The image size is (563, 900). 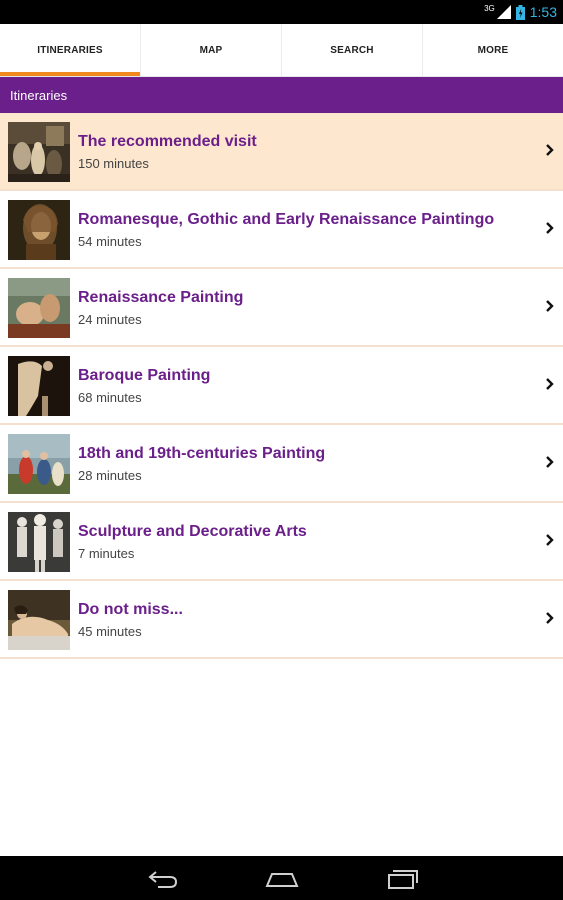 What do you see at coordinates (163, 878) in the screenshot?
I see `back-icon` at bounding box center [163, 878].